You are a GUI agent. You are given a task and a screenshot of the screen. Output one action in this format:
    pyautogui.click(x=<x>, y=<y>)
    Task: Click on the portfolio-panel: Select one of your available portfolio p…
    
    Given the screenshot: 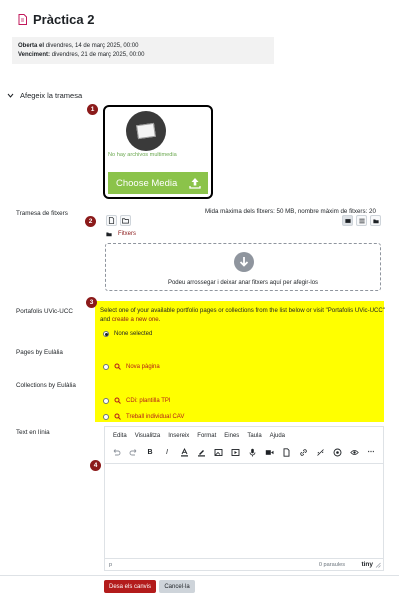 What is the action you would take?
    pyautogui.click(x=240, y=361)
    